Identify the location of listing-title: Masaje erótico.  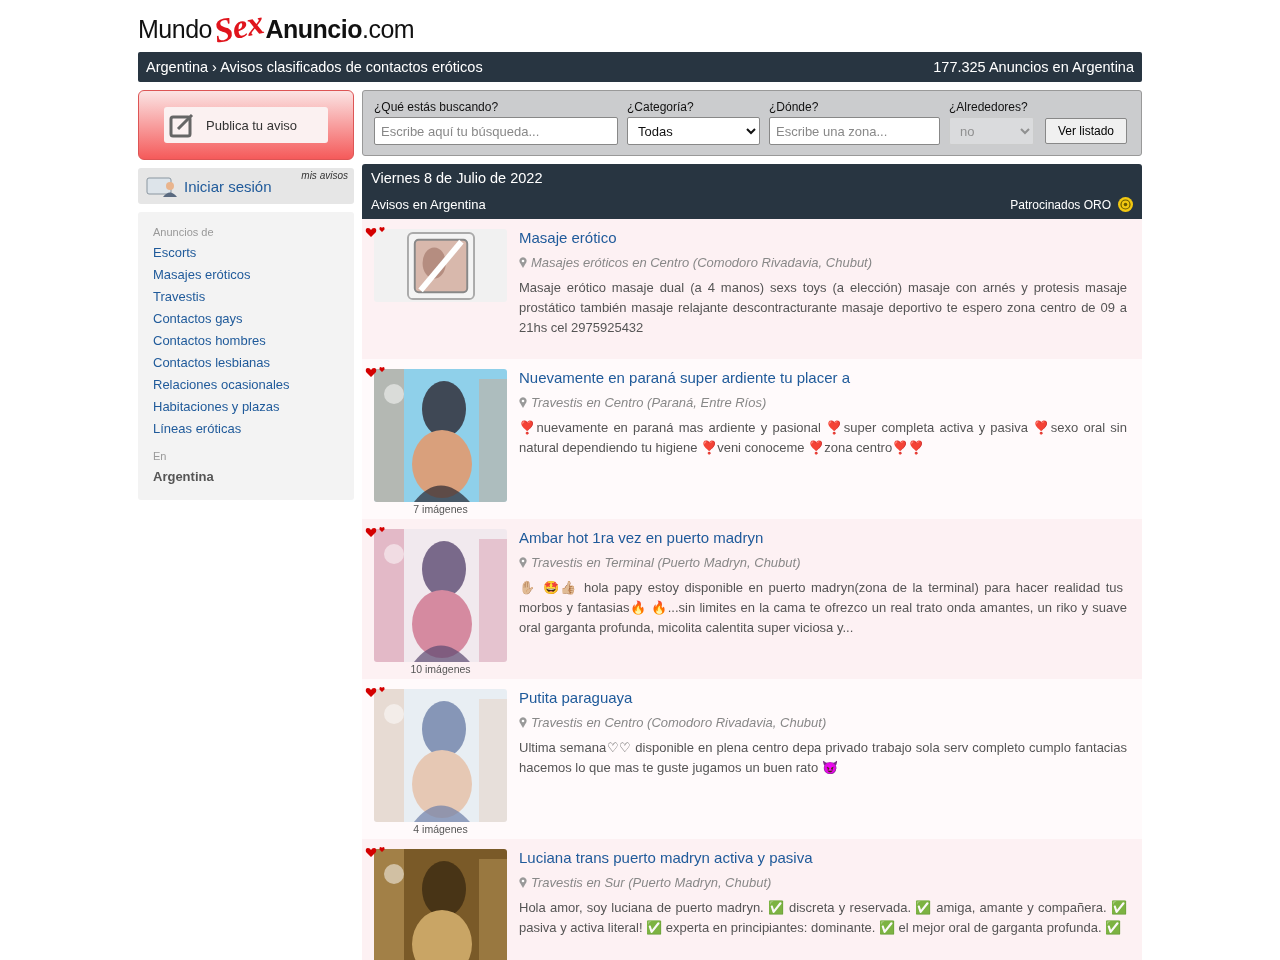
(823, 238).